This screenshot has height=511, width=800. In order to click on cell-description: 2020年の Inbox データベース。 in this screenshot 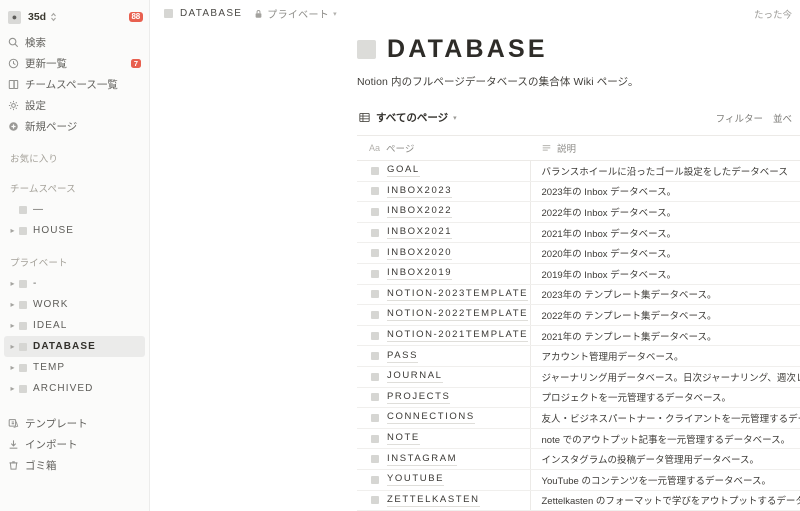, I will do `click(665, 253)`.